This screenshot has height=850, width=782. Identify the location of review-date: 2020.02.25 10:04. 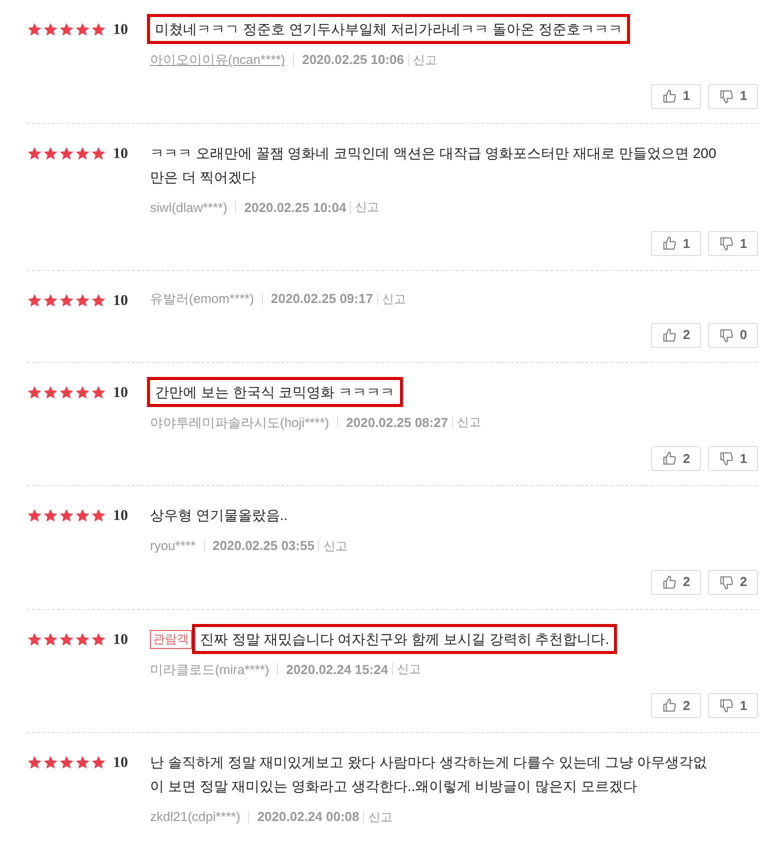
(295, 207).